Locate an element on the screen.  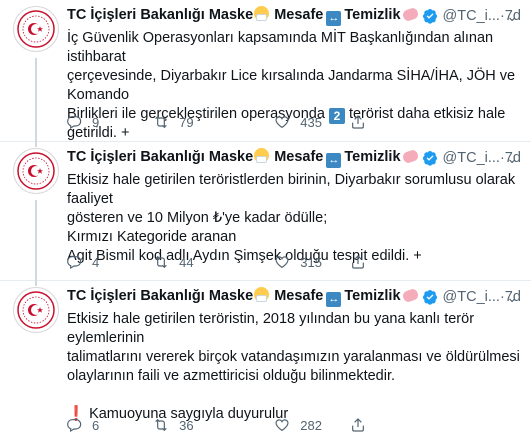
like-count: 435 is located at coordinates (311, 122).